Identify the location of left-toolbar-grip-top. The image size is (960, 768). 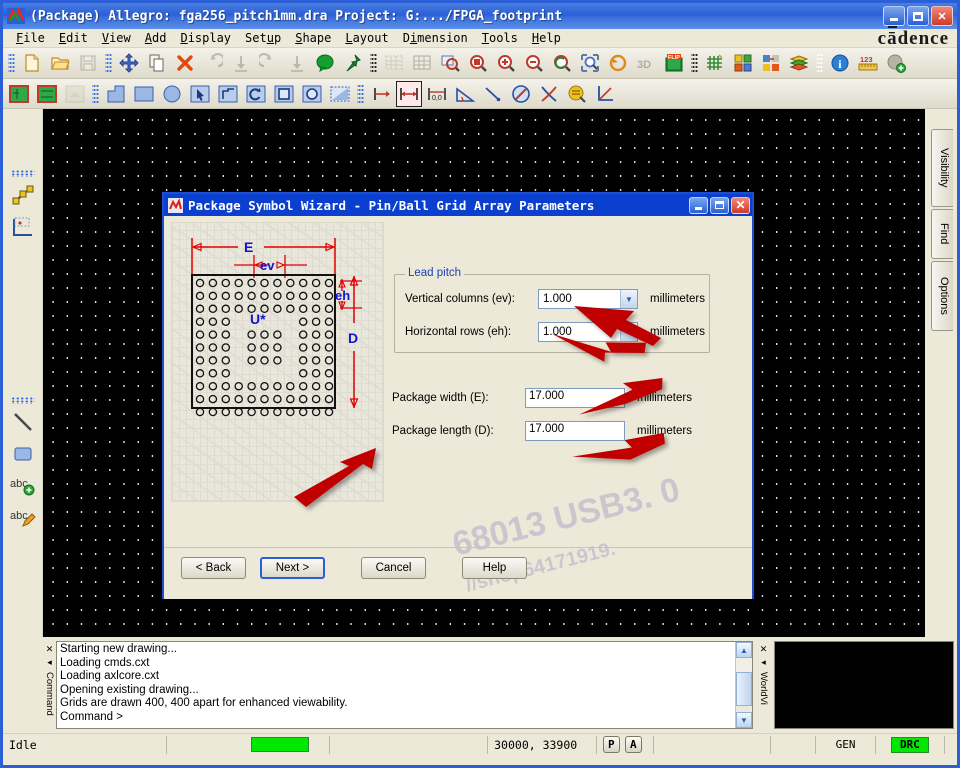
(22, 173).